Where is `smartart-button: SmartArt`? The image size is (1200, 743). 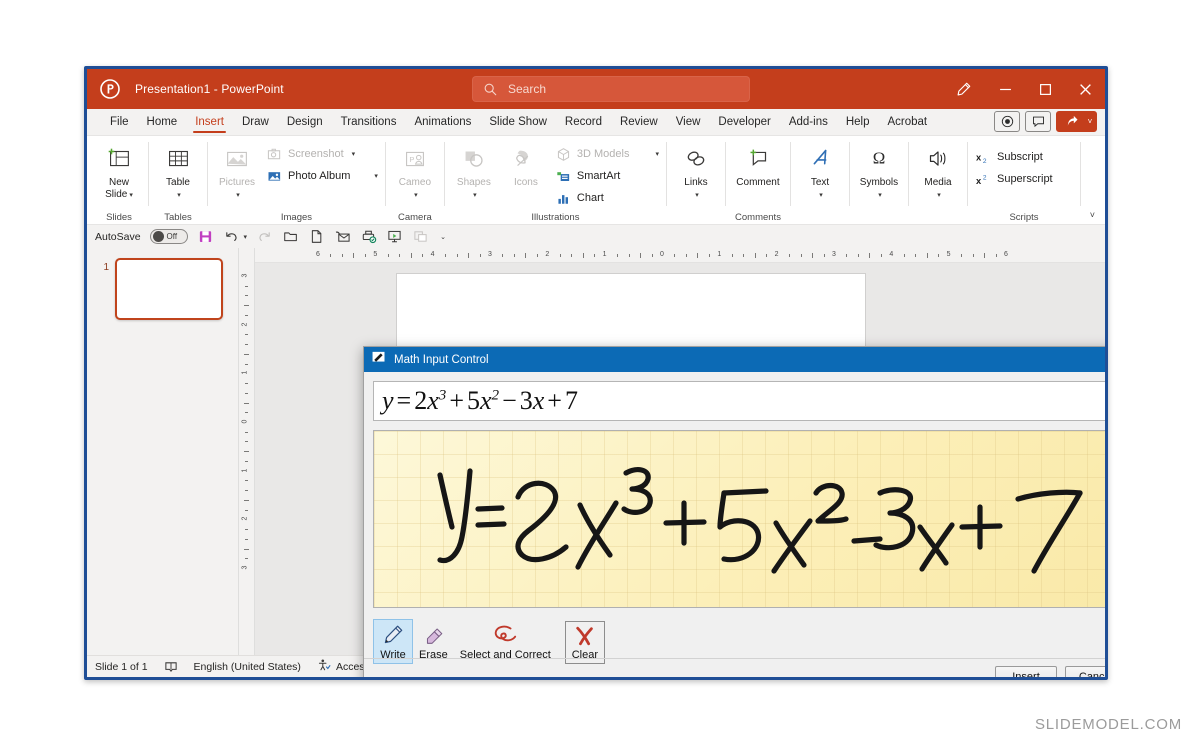 smartart-button: SmartArt is located at coordinates (607, 176).